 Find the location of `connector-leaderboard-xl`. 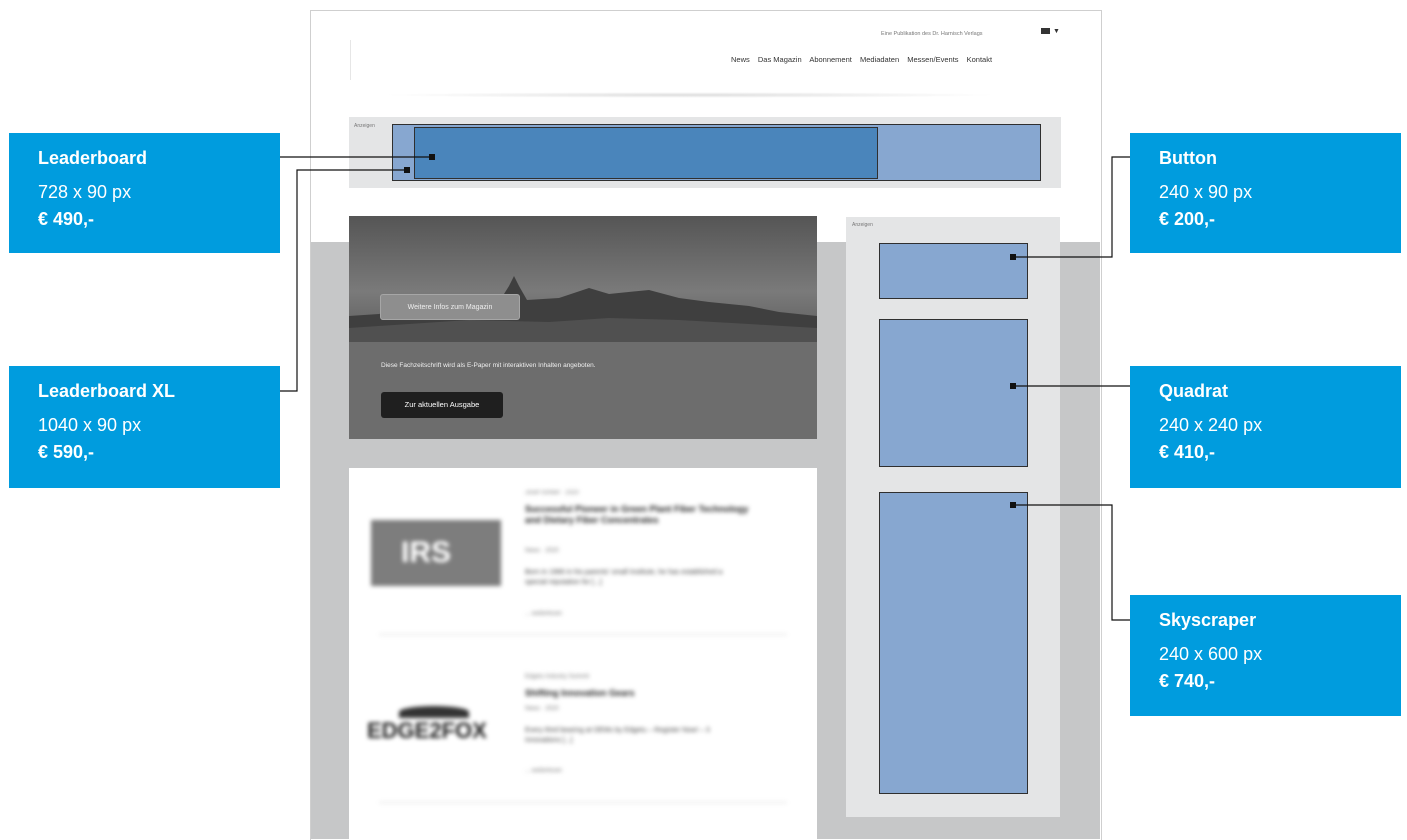

connector-leaderboard-xl is located at coordinates (335, 280).